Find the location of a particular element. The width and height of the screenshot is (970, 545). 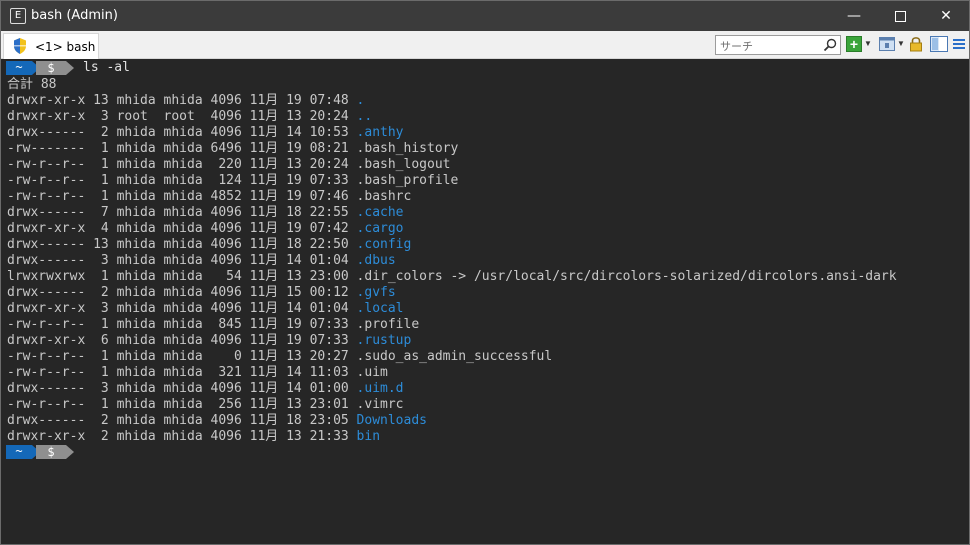

directory-name: .local is located at coordinates (380, 308).